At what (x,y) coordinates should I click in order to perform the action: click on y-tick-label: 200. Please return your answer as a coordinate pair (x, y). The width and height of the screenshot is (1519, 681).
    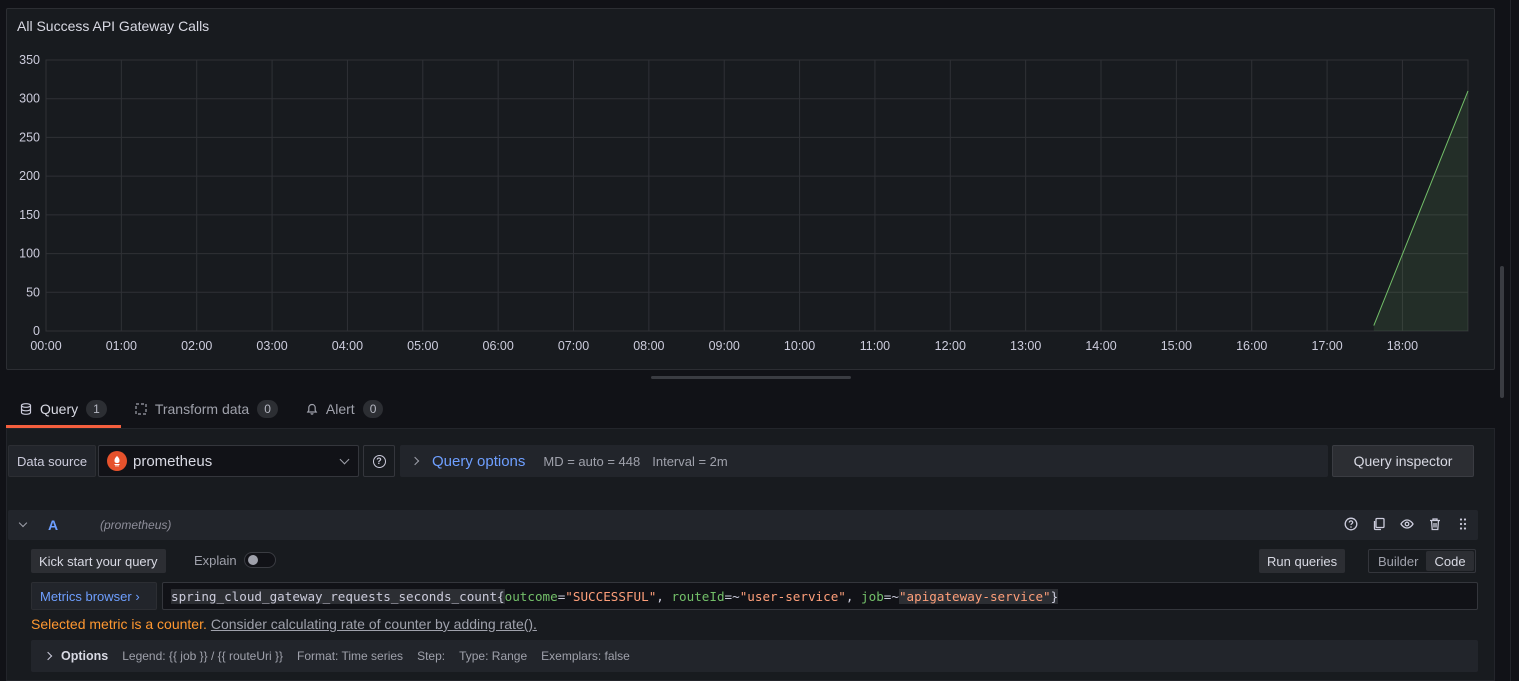
    Looking at the image, I should click on (29, 176).